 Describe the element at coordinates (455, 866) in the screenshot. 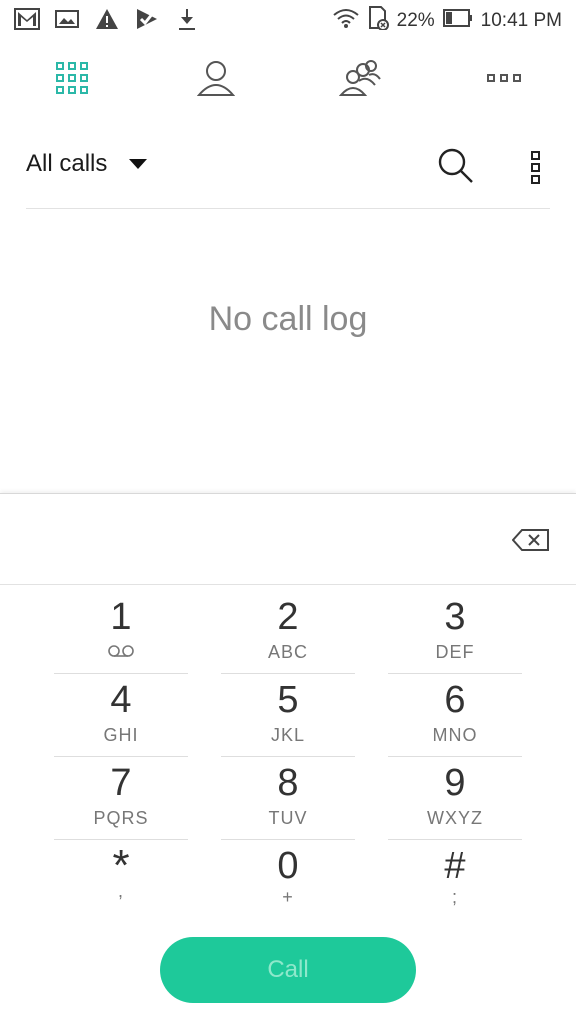

I see `key-digit: #` at that location.